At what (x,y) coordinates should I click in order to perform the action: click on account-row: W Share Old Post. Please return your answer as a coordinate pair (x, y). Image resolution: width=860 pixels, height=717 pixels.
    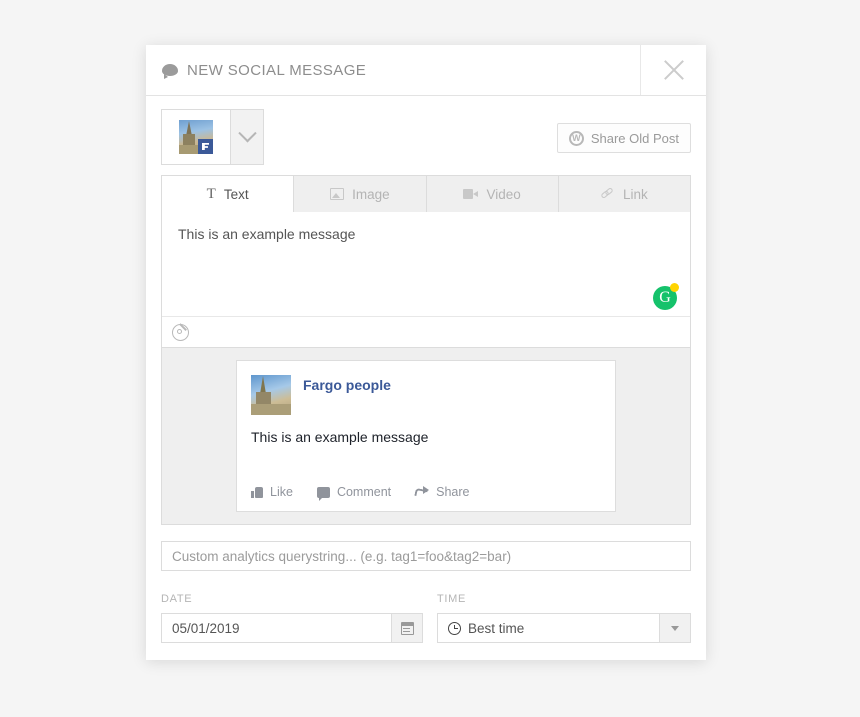
    Looking at the image, I should click on (426, 138).